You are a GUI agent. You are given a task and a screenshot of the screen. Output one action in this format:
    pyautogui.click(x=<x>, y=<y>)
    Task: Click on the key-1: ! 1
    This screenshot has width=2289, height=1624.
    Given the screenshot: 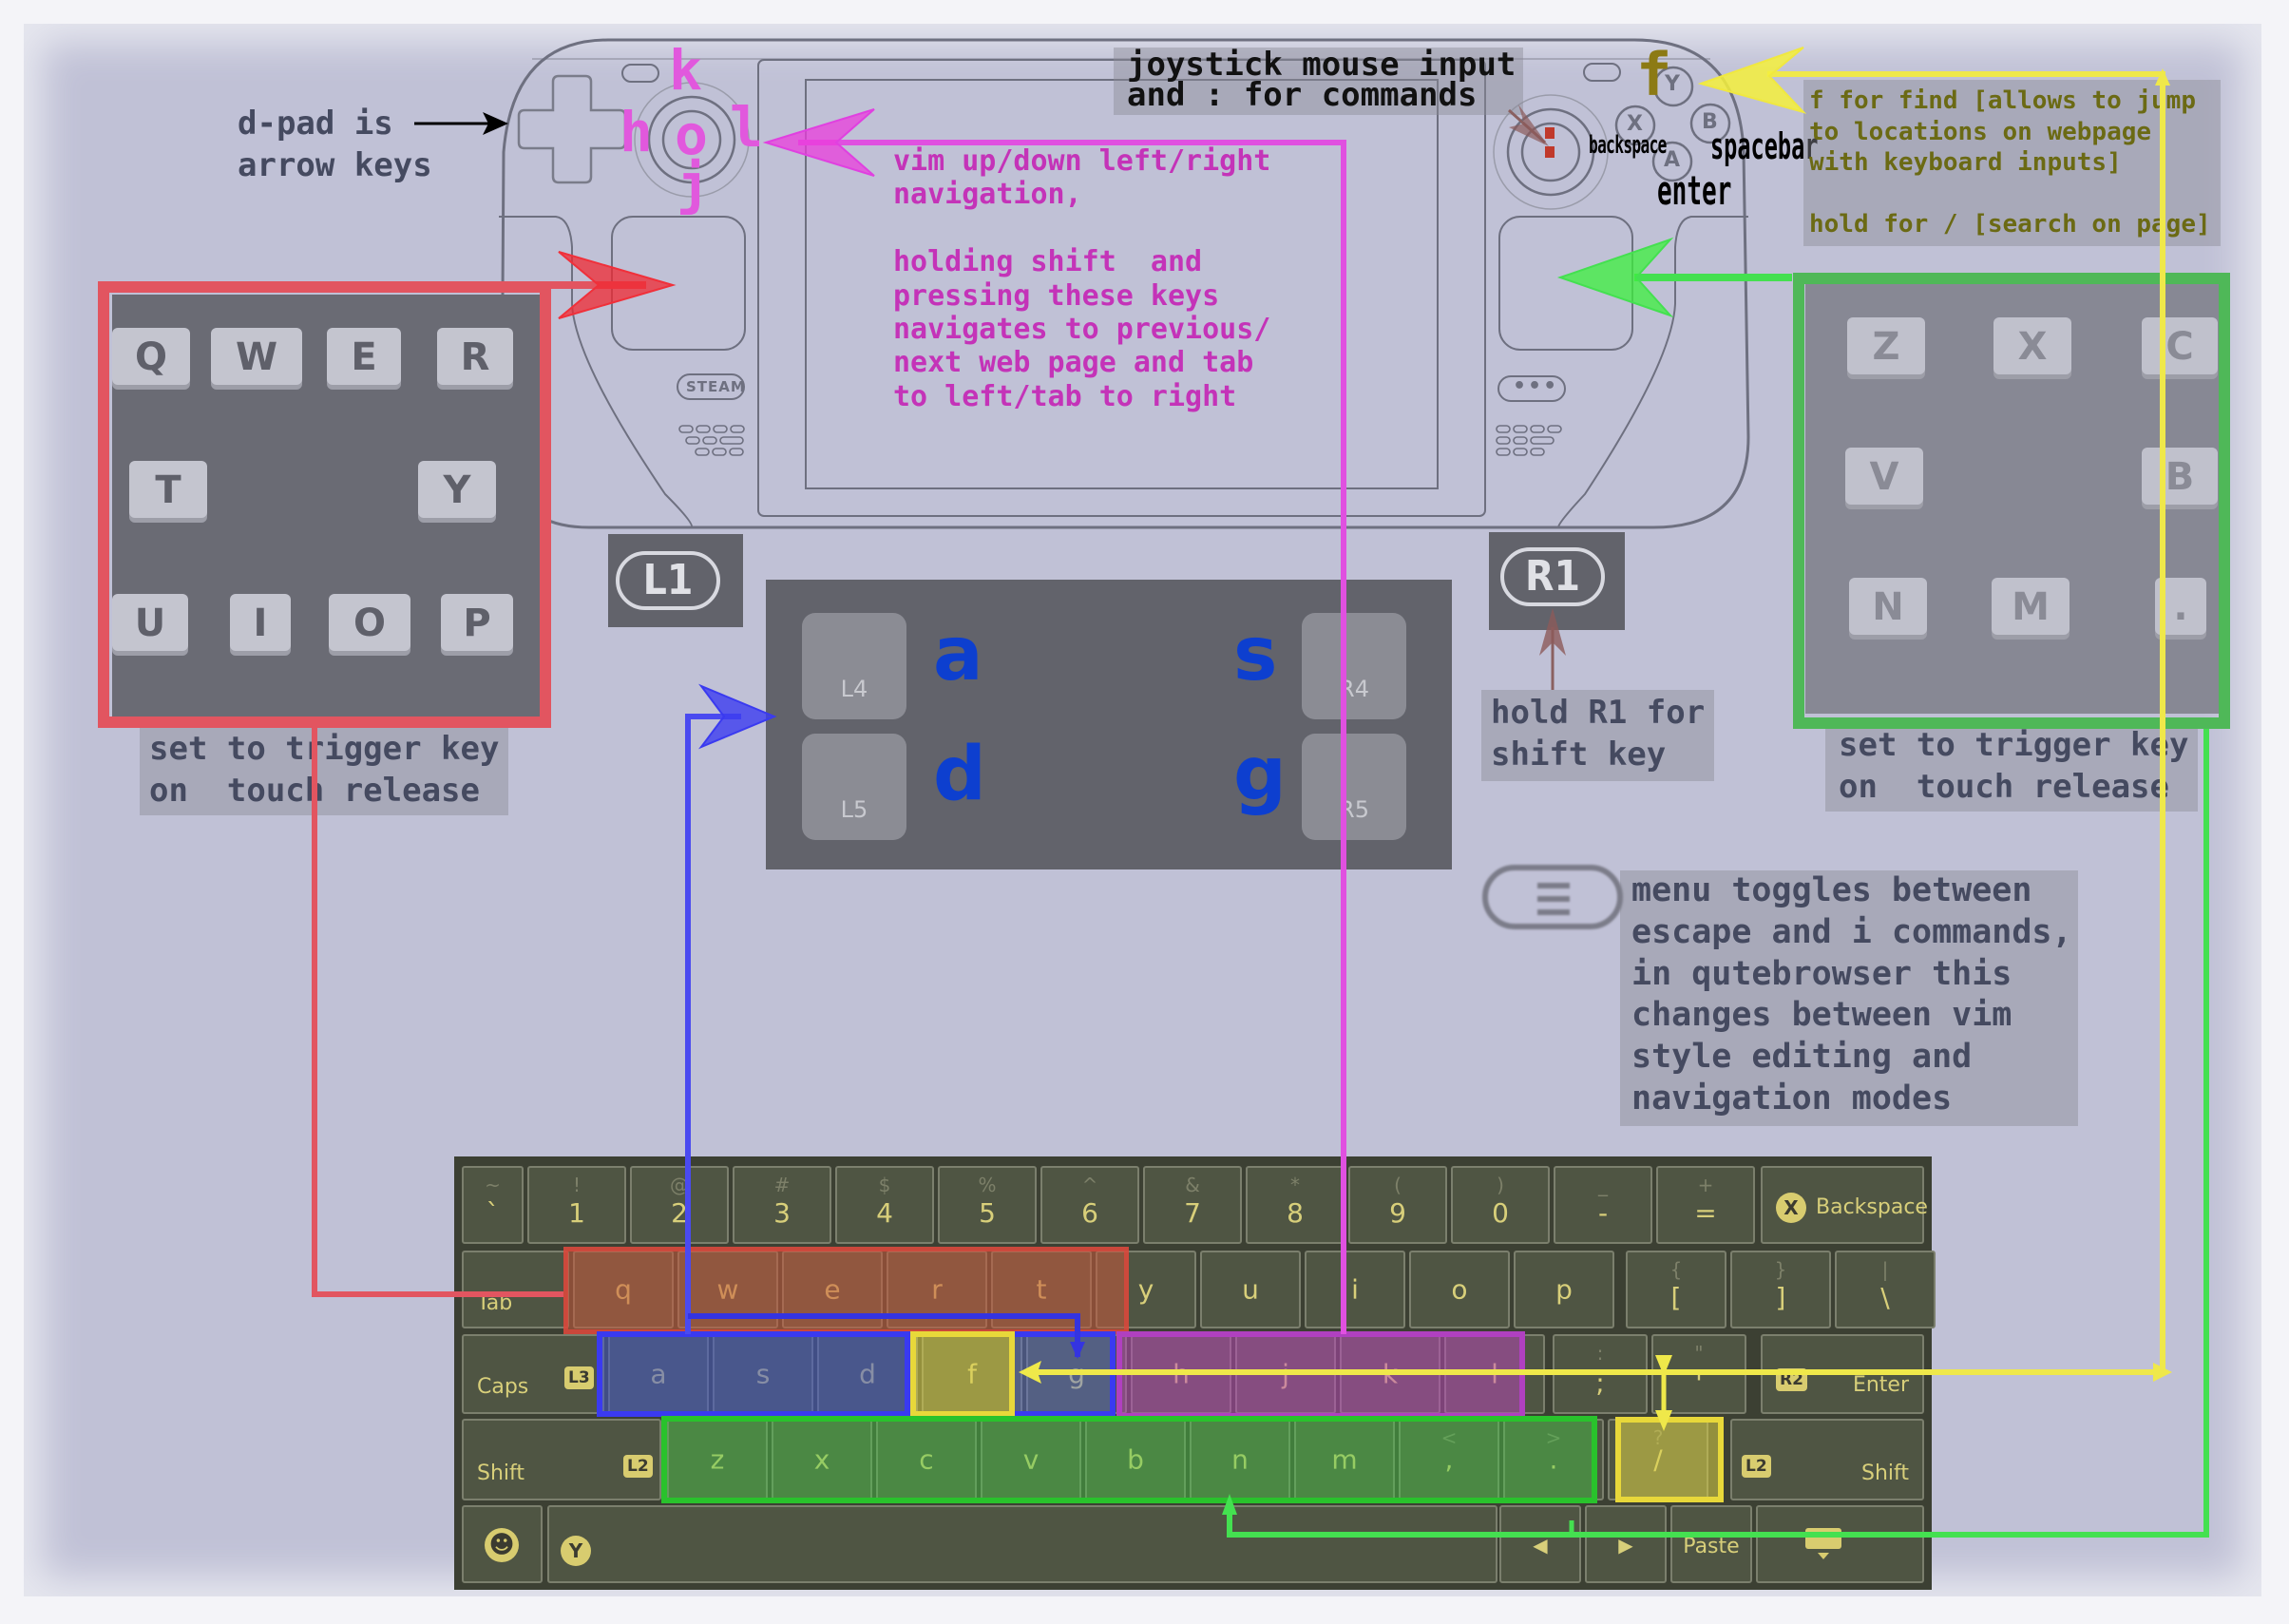 What is the action you would take?
    pyautogui.click(x=577, y=1205)
    